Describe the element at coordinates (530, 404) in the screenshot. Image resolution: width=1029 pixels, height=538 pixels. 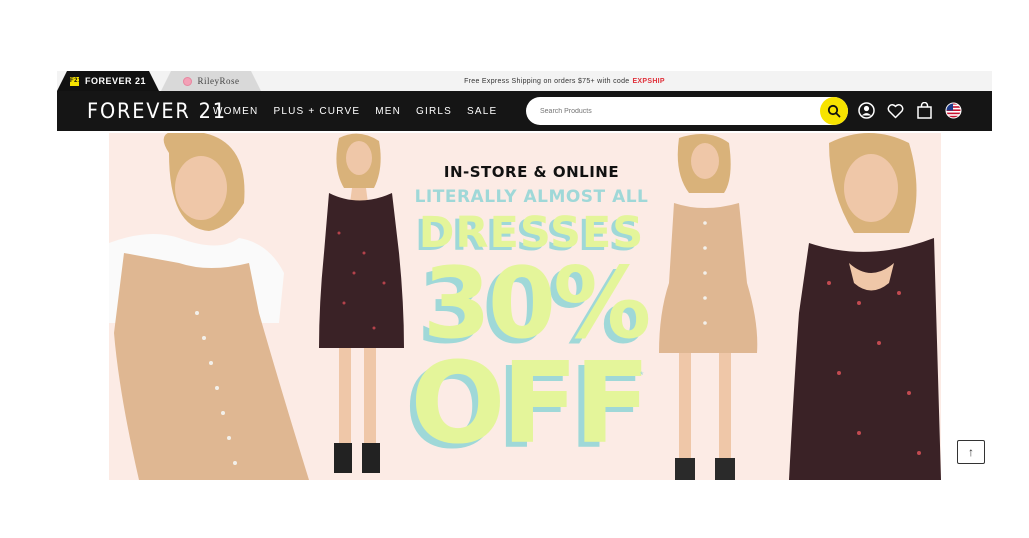
I see `hero-off: OFF` at that location.